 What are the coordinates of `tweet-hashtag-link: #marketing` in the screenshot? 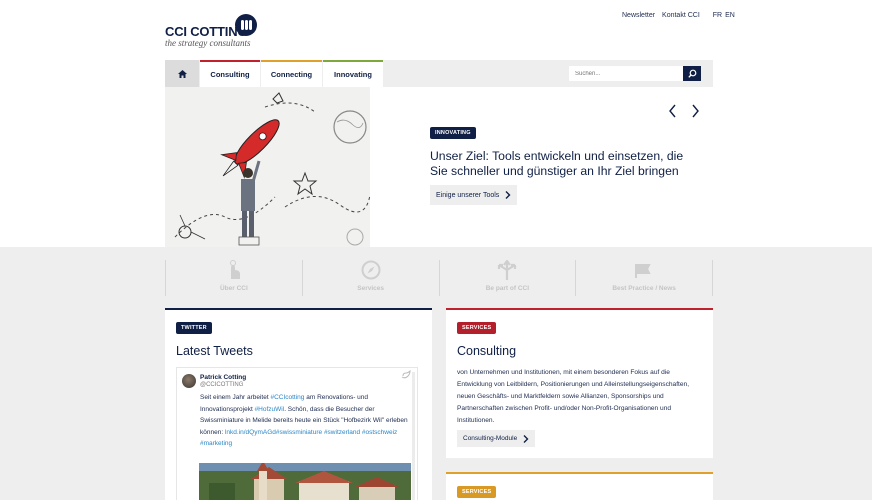 It's located at (216, 443).